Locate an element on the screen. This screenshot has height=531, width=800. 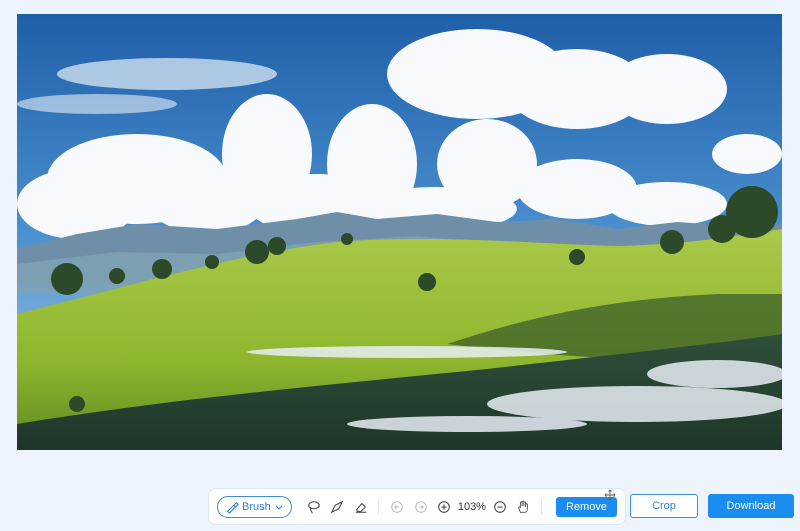
move-icon is located at coordinates (610, 495).